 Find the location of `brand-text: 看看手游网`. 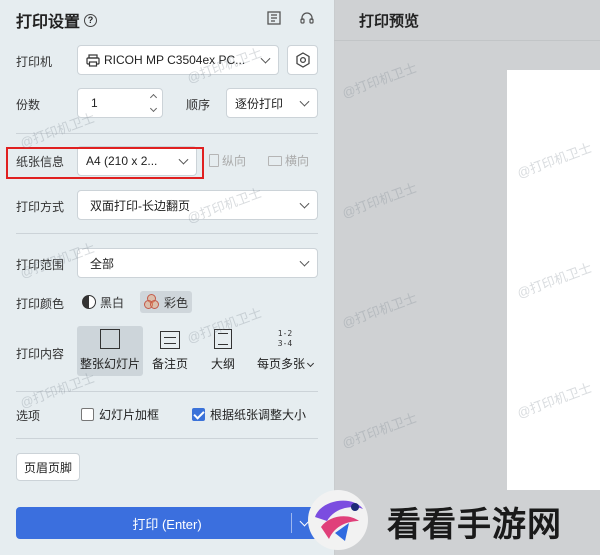

brand-text: 看看手游网 is located at coordinates (474, 525).